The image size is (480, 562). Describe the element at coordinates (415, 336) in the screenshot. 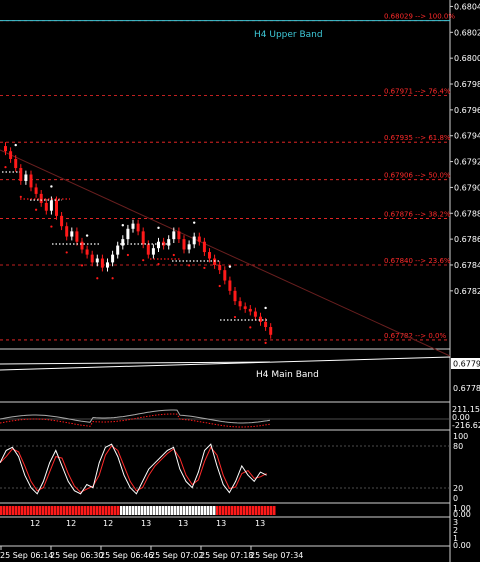

I see `fib-level-label: 0.67782 --> 0.0%` at that location.